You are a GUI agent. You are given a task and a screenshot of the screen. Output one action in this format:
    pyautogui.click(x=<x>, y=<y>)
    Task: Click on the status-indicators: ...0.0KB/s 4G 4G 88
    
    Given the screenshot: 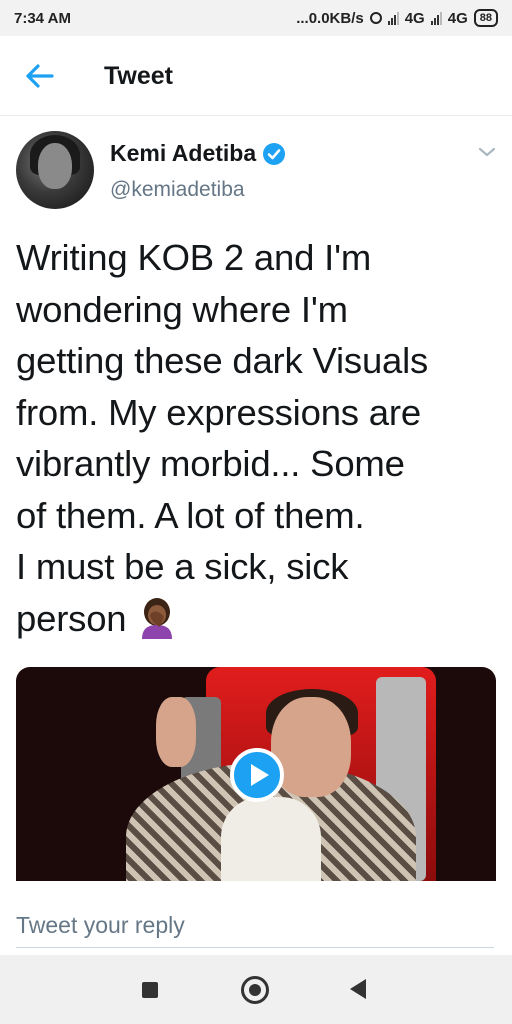 What is the action you would take?
    pyautogui.click(x=397, y=18)
    